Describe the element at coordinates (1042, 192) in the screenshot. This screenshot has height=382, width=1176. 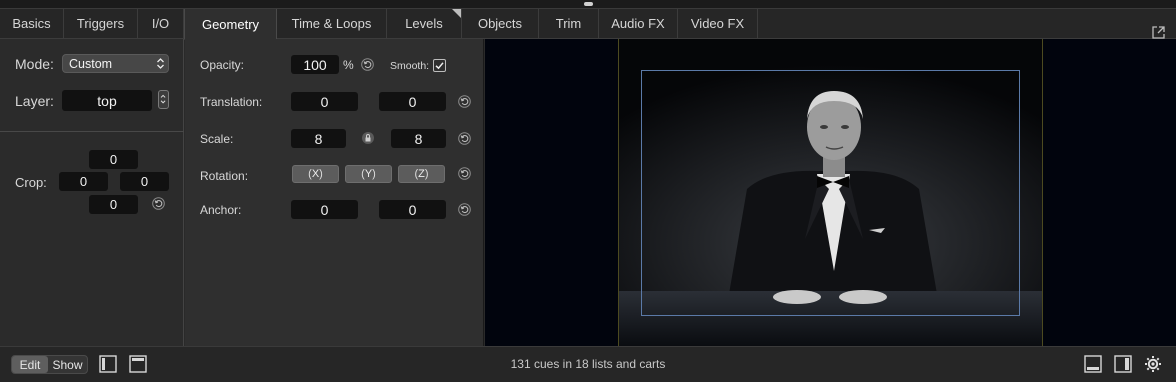
I see `frame-guide-right` at that location.